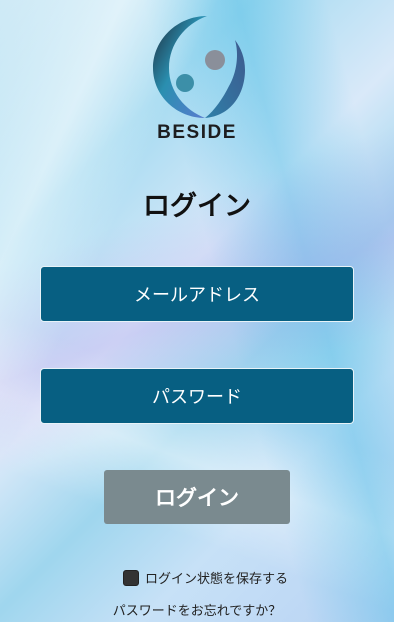  Describe the element at coordinates (197, 609) in the screenshot. I see `forgot-password-link: パスワードをお忘れですか？` at that location.